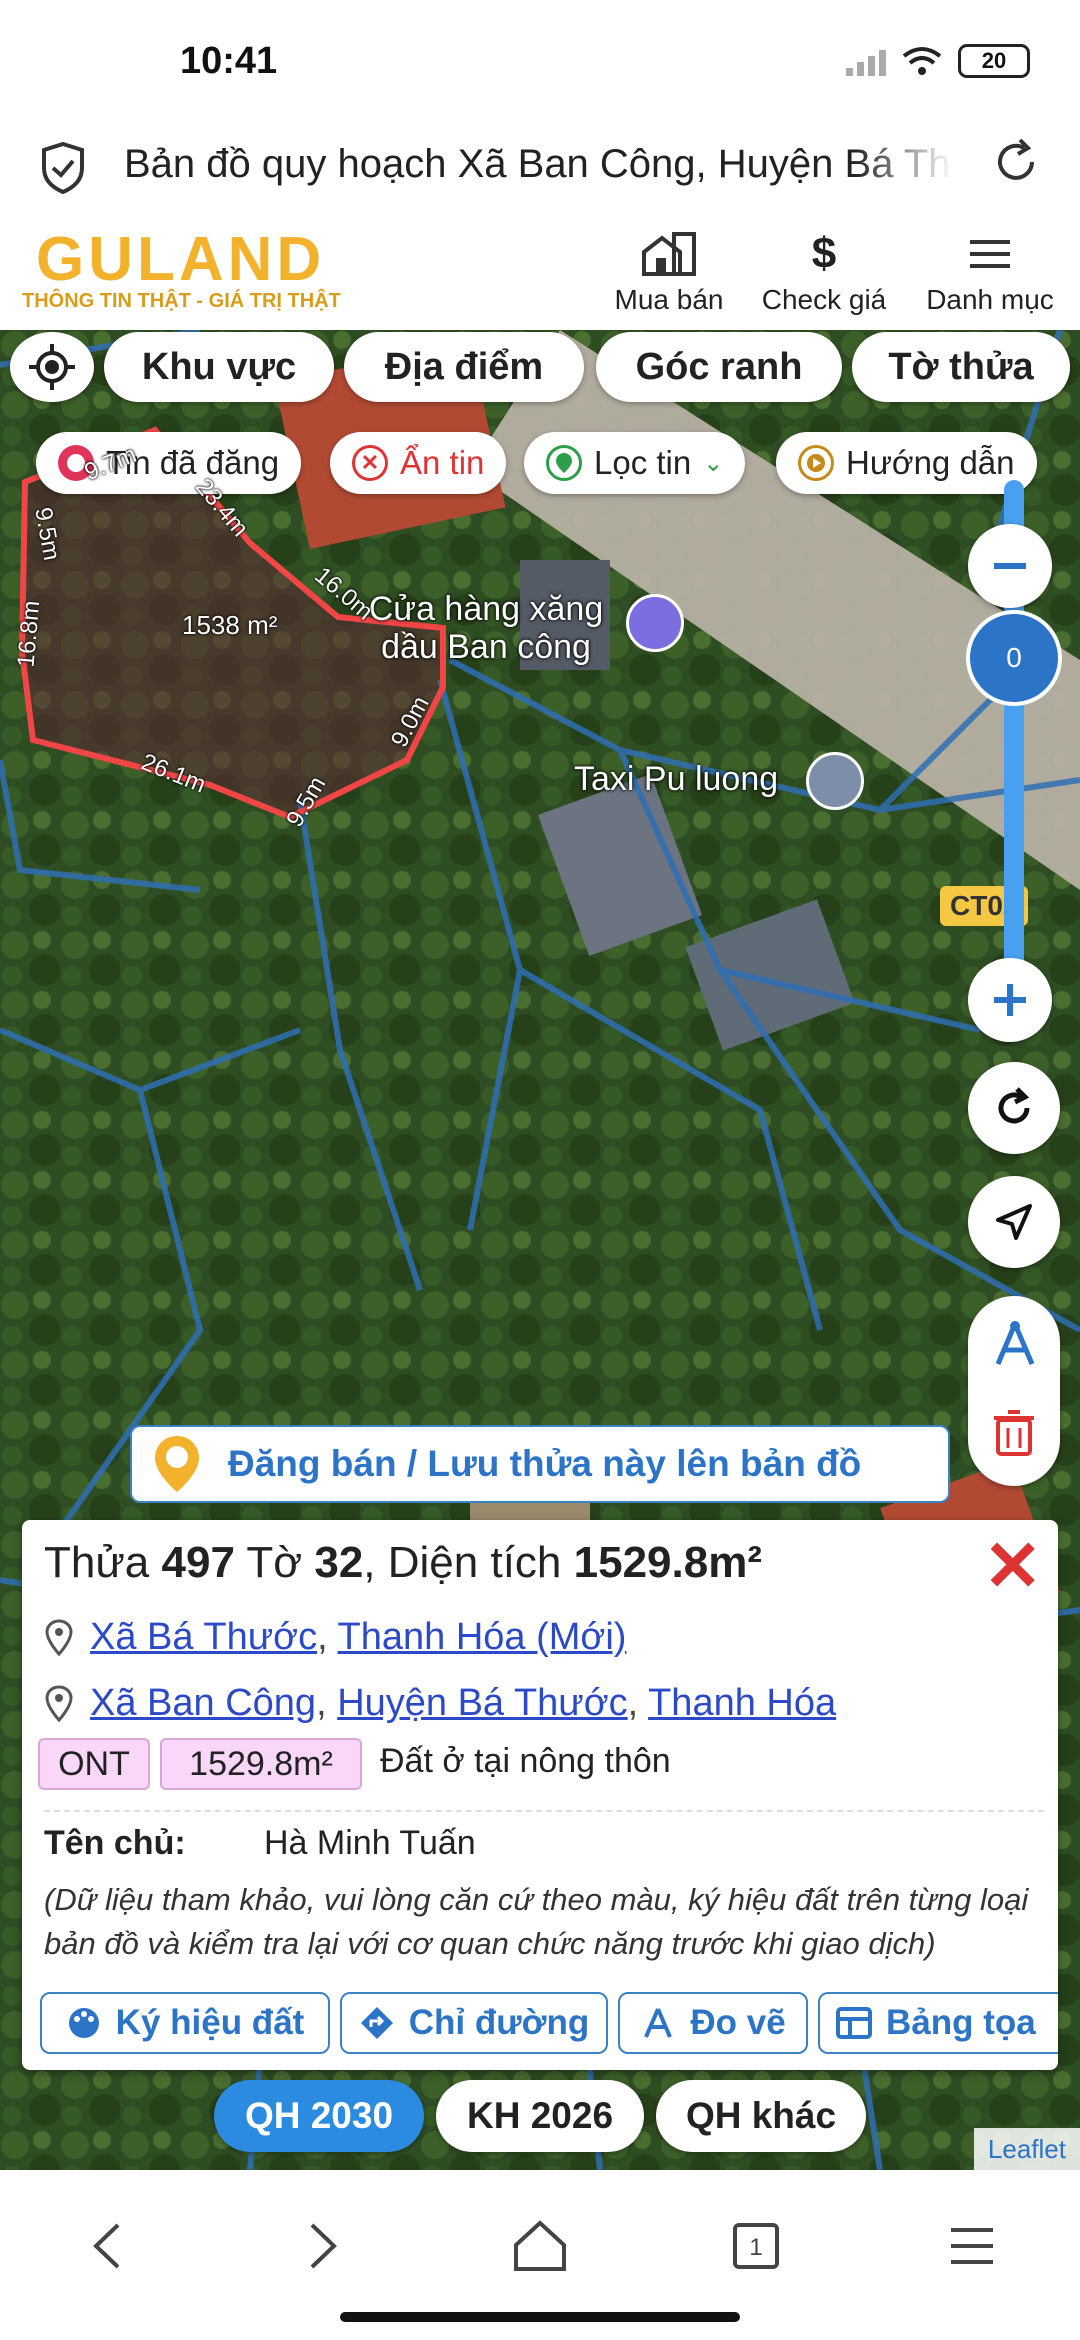 This screenshot has height=2340, width=1080. What do you see at coordinates (464, 367) in the screenshot?
I see `filter-dia-diem: Địa điểm` at bounding box center [464, 367].